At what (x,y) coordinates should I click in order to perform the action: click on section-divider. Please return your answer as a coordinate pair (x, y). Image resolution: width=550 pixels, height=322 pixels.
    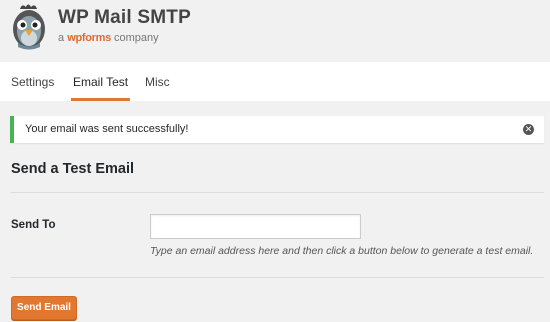
    Looking at the image, I should click on (277, 192).